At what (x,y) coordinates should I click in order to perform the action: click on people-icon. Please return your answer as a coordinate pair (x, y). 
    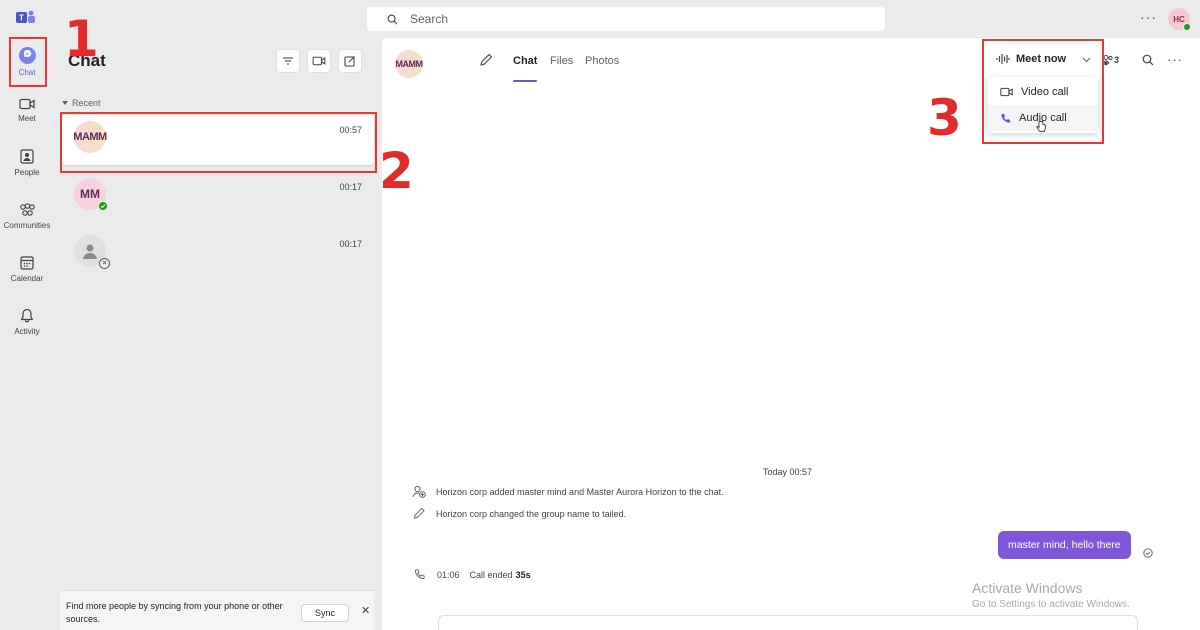
    Looking at the image, I should click on (27, 156).